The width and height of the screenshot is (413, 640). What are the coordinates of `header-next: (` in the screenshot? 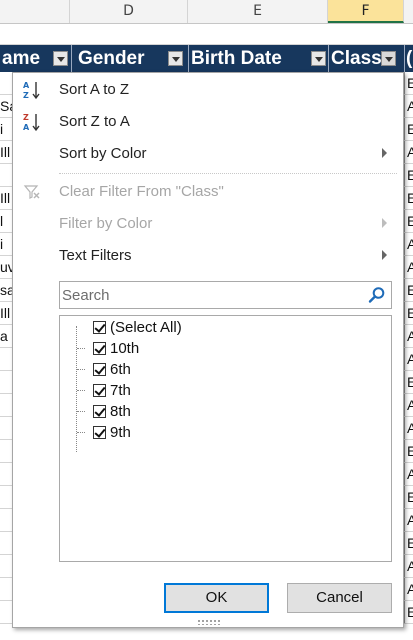 It's located at (409, 58).